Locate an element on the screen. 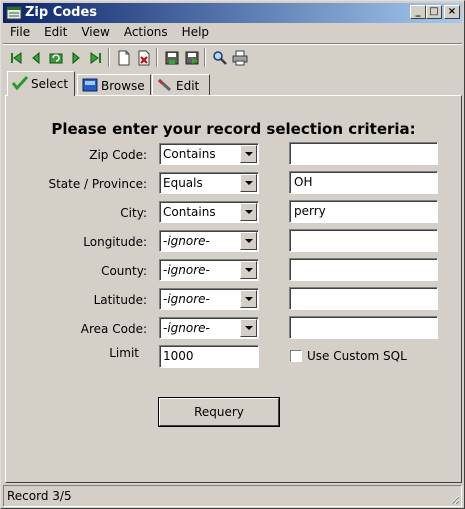  longitude-operator-select: -ignore- is located at coordinates (209, 241).